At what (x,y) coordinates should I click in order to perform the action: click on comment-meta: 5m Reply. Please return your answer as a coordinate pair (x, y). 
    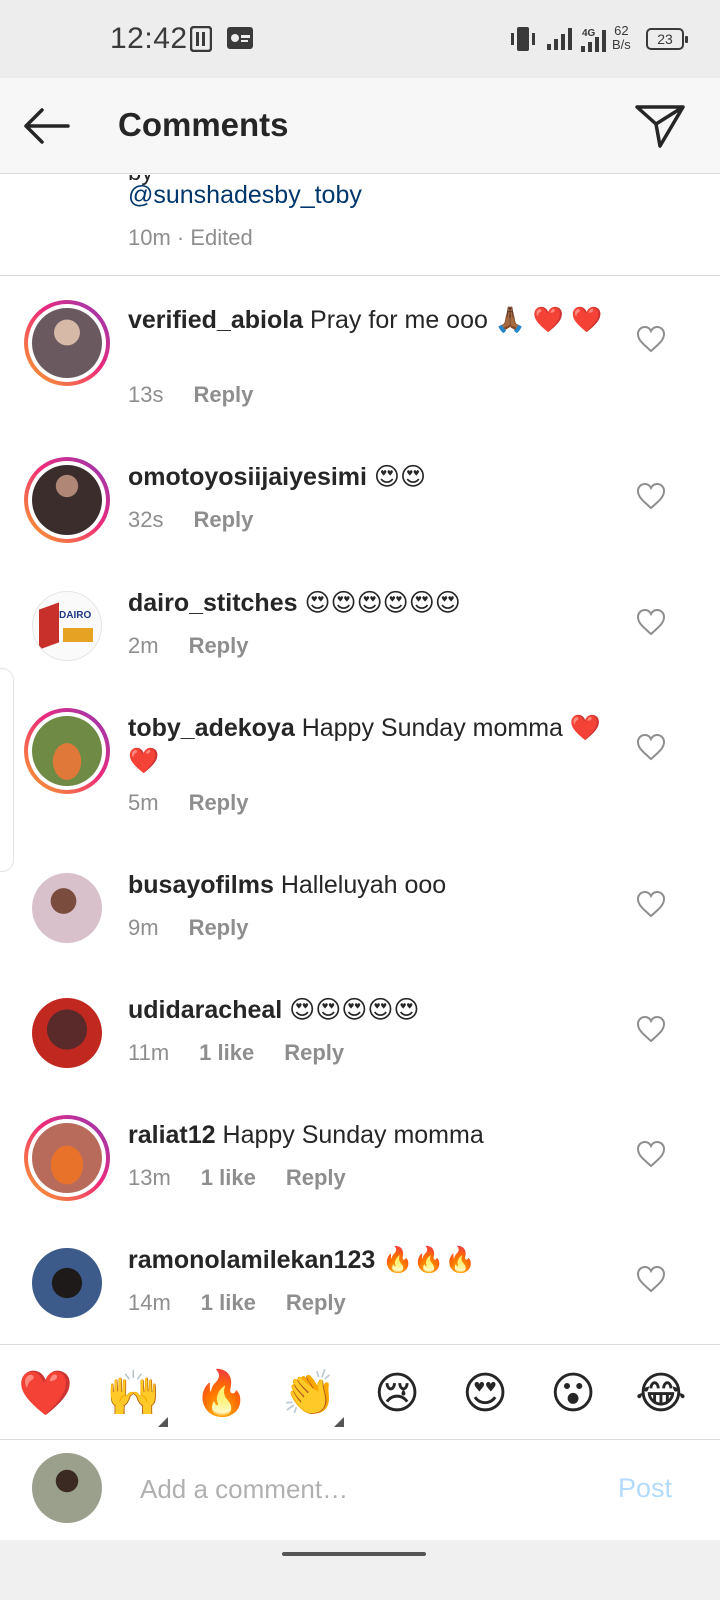
    Looking at the image, I should click on (203, 803).